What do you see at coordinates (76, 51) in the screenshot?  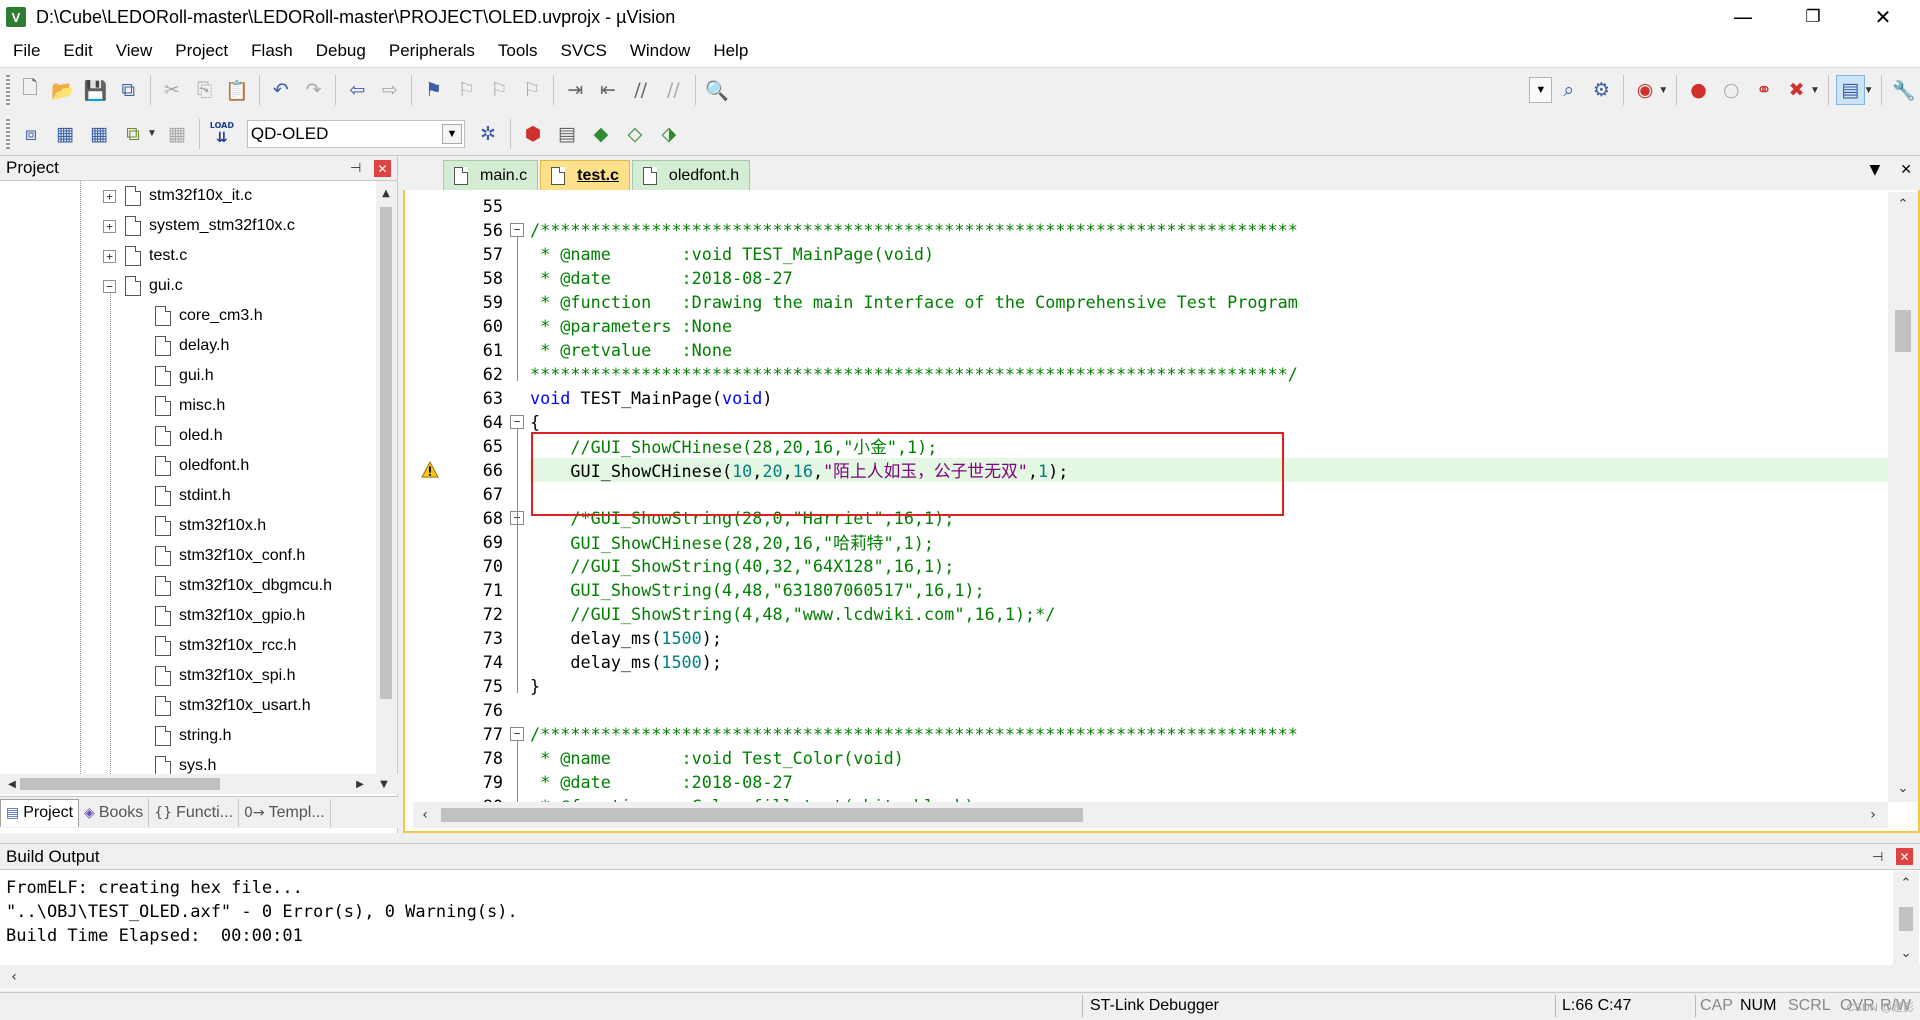 I see `menu-edit: Edit` at bounding box center [76, 51].